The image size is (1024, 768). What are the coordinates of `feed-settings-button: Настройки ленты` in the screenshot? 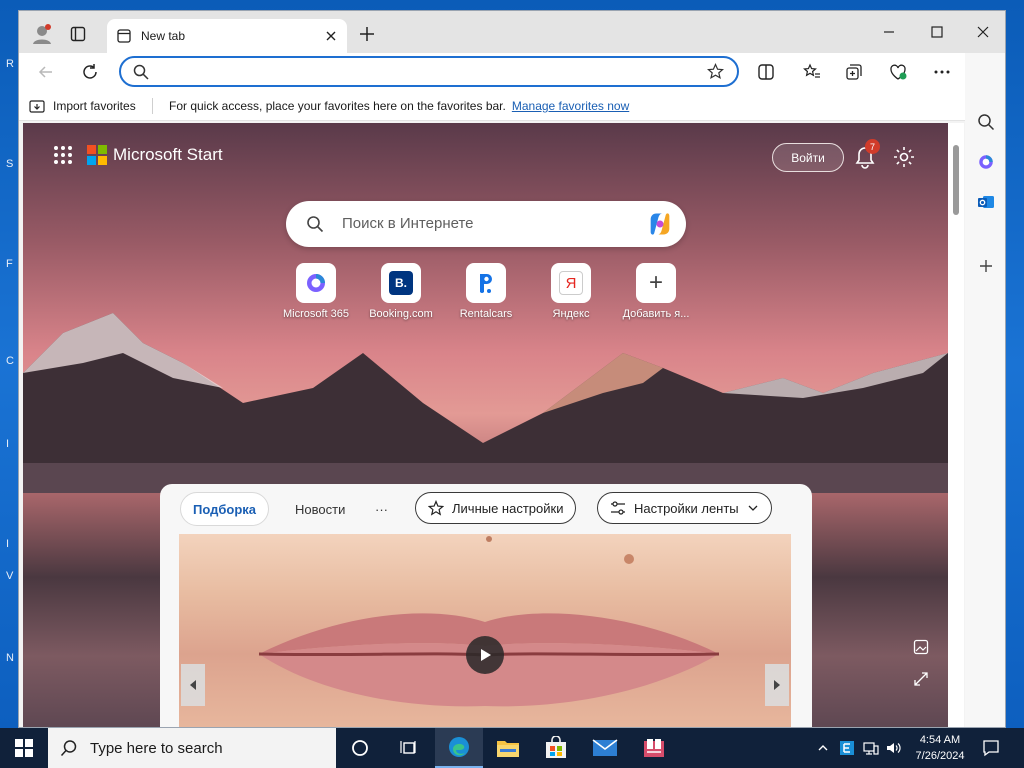 It's located at (684, 508).